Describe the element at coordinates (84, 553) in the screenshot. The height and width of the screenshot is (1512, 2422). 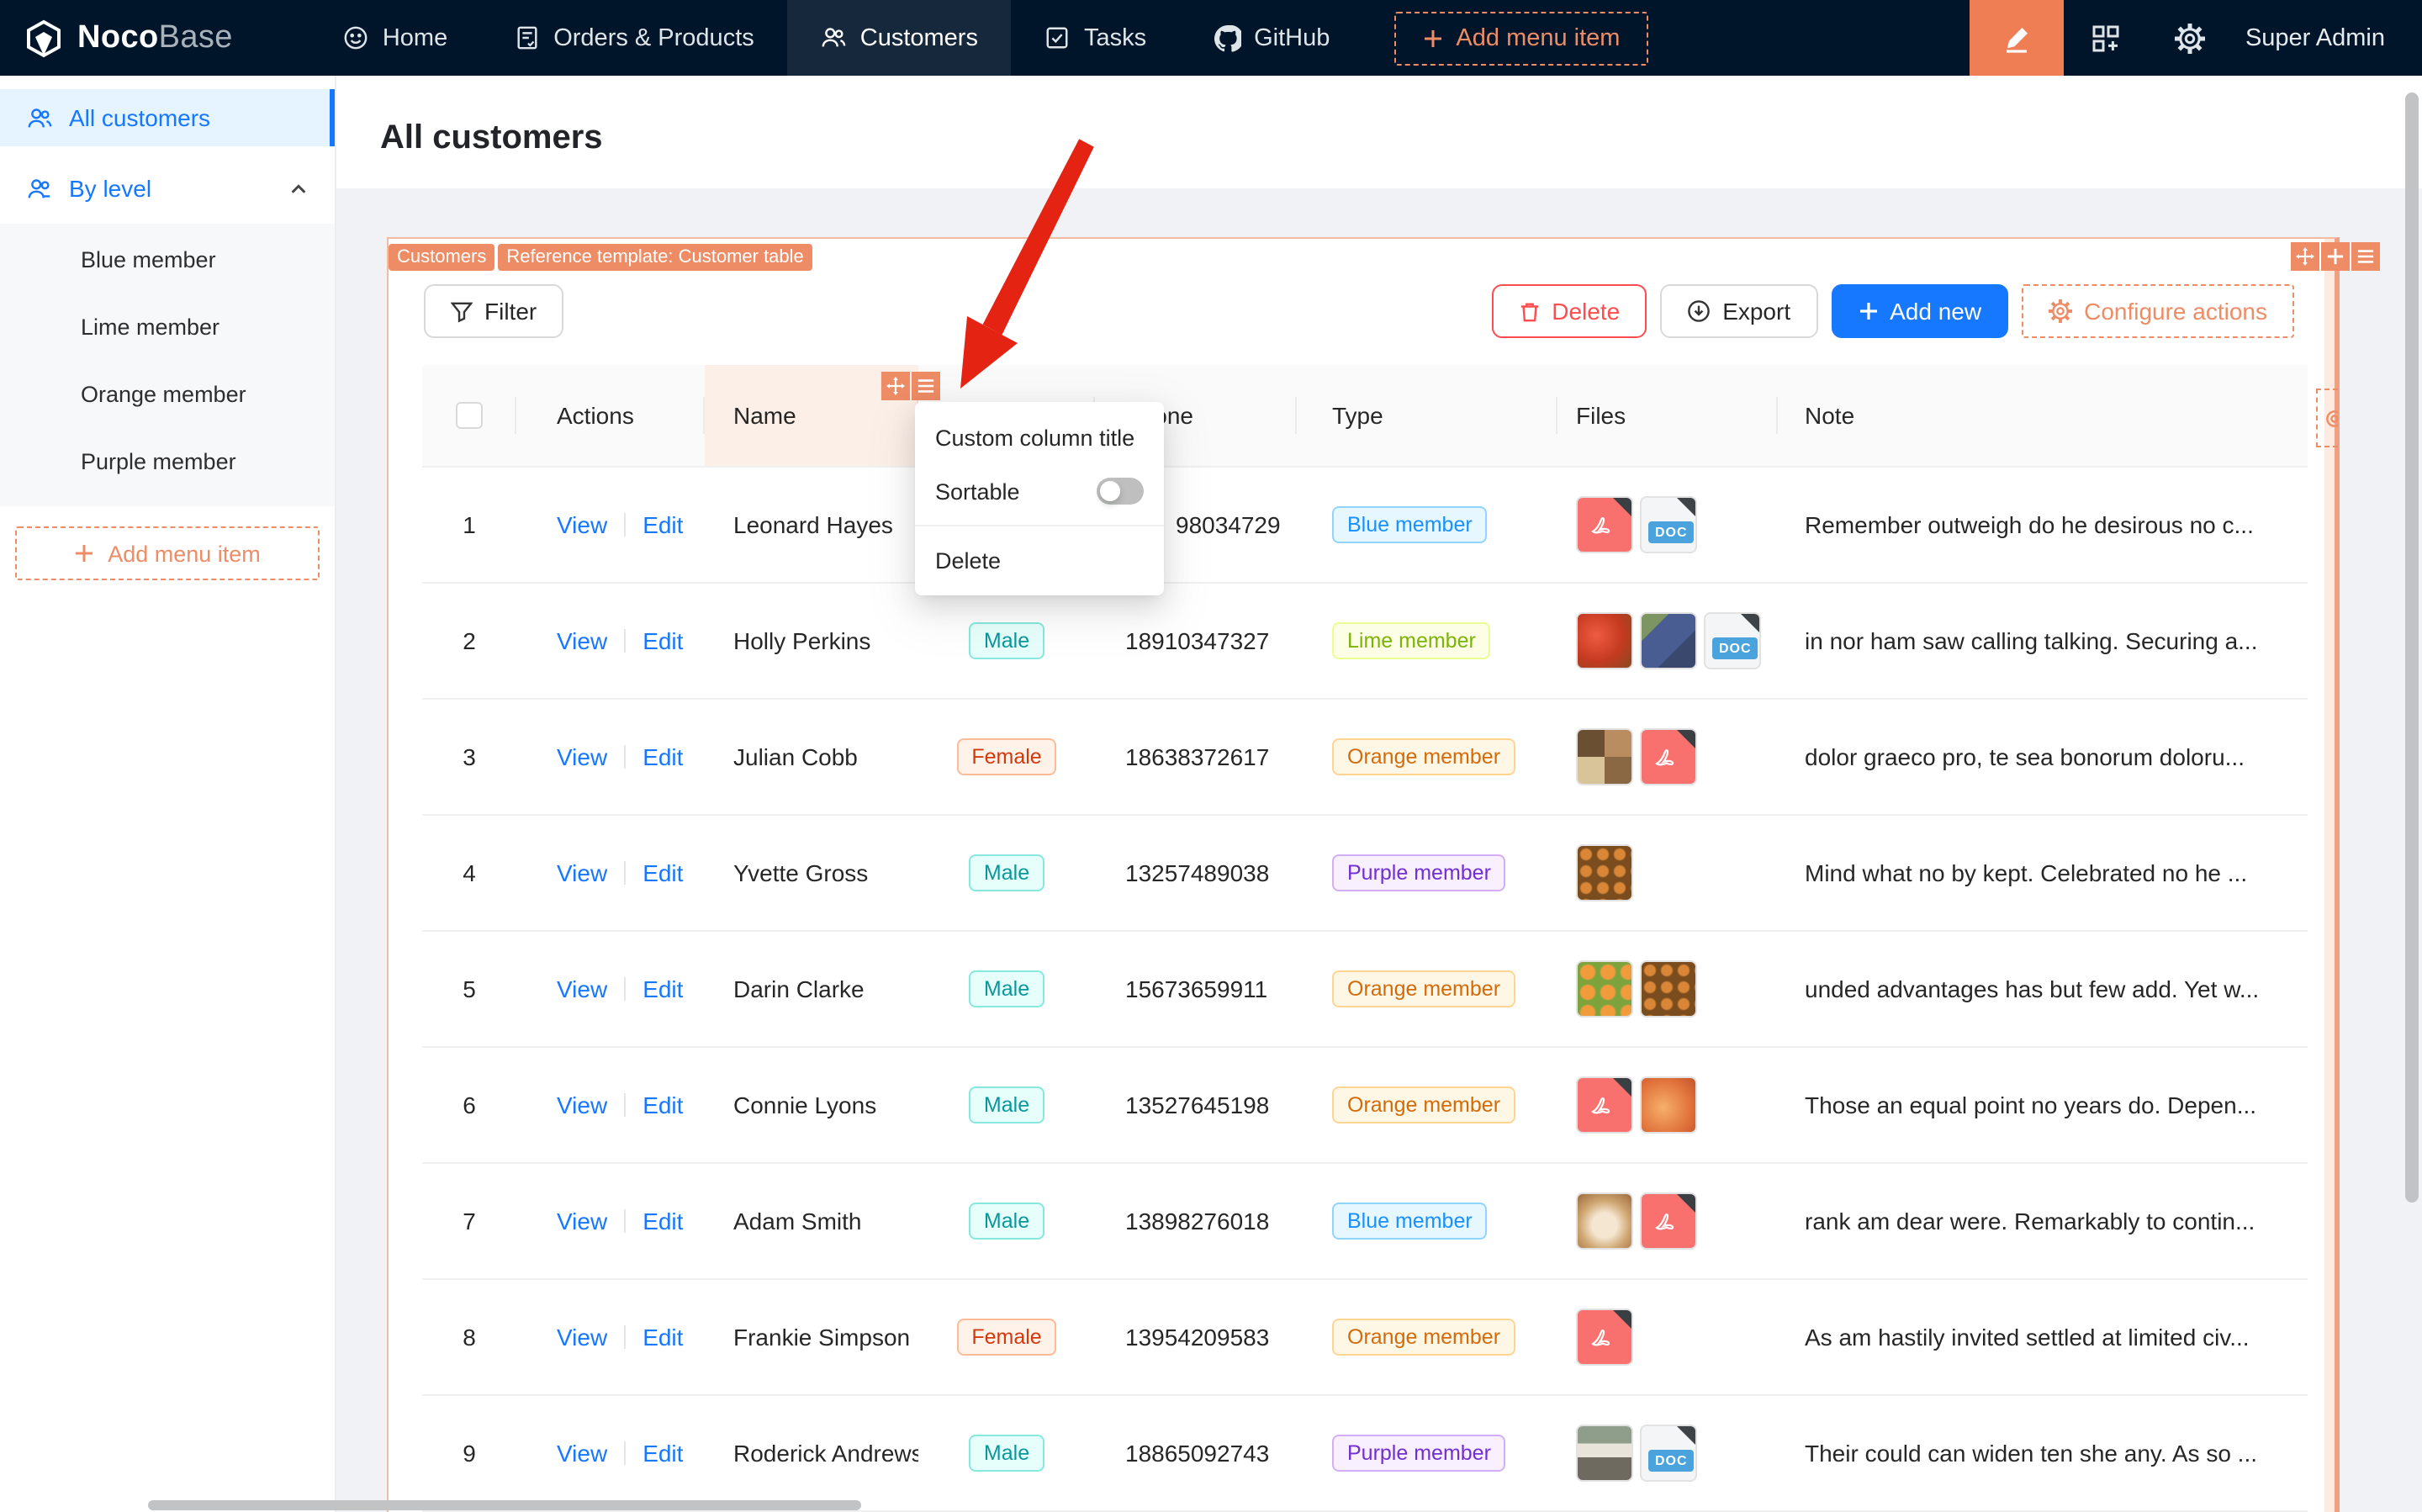
I see `plus-icon` at that location.